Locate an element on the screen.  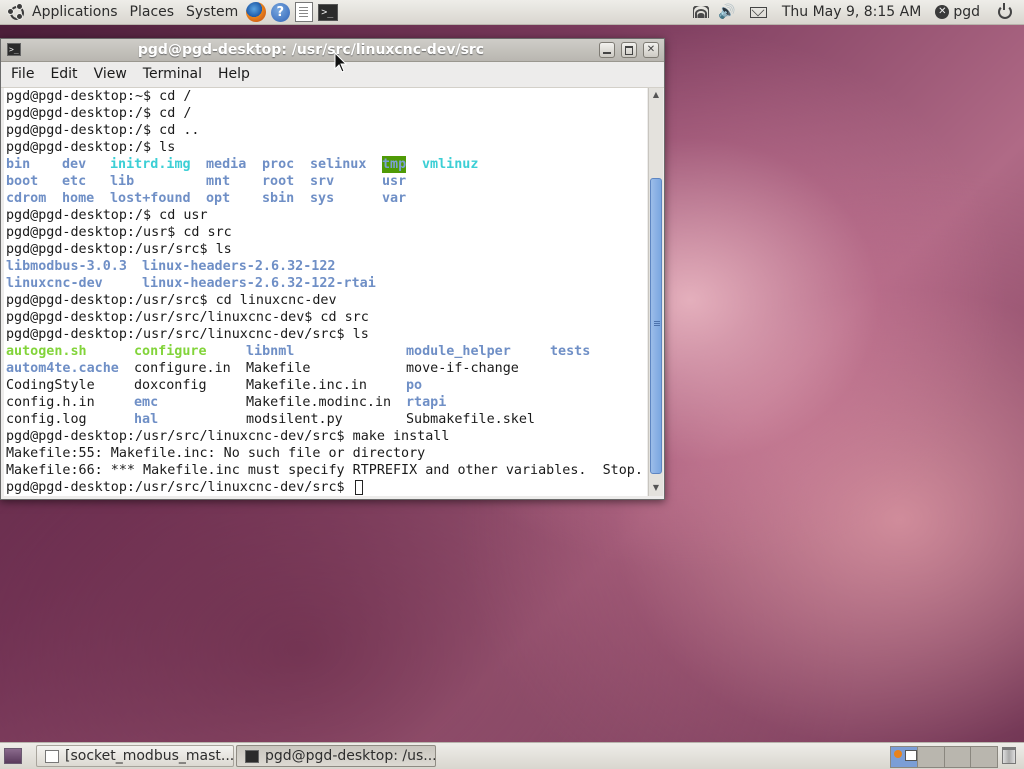
scroll-up-arrow-icon: ▲ is located at coordinates (656, 95).